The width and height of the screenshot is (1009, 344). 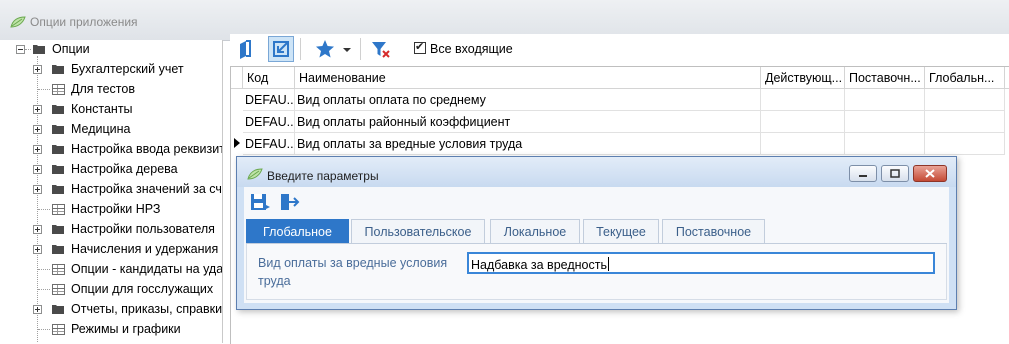 What do you see at coordinates (535, 231) in the screenshot?
I see `tab-local: Локальное` at bounding box center [535, 231].